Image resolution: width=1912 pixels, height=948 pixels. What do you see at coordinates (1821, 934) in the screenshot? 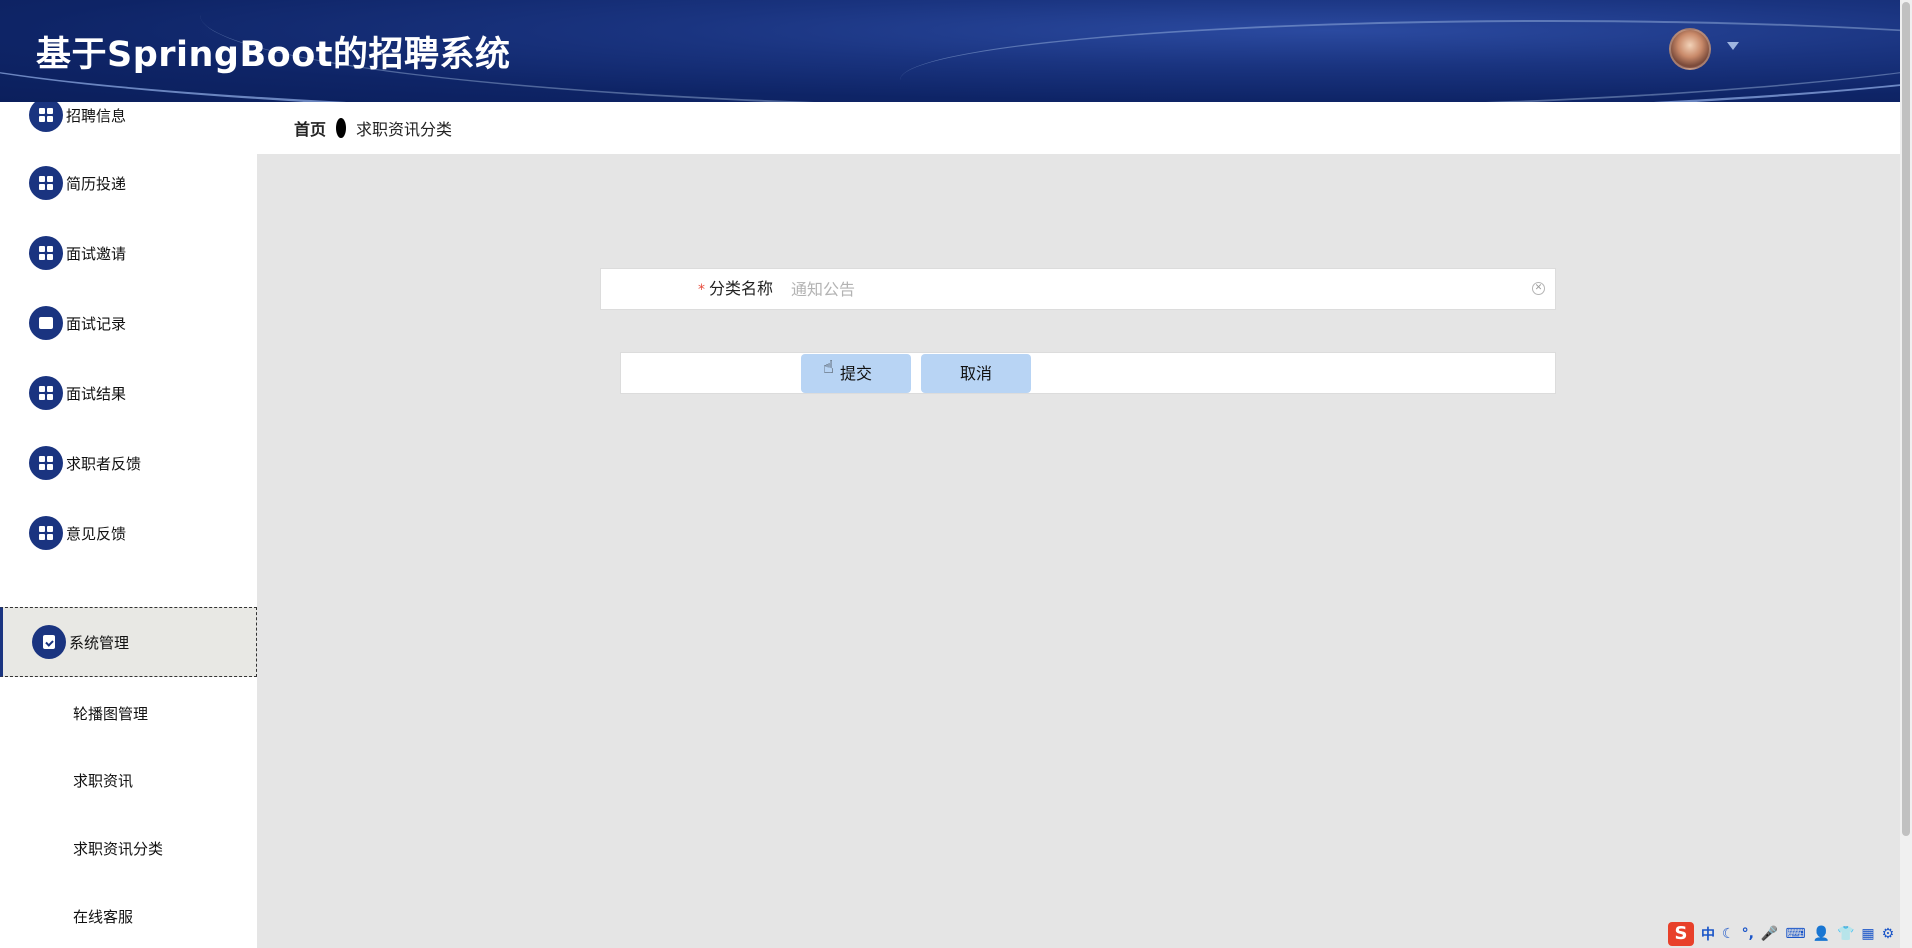
I see `user-icon: 👤` at bounding box center [1821, 934].